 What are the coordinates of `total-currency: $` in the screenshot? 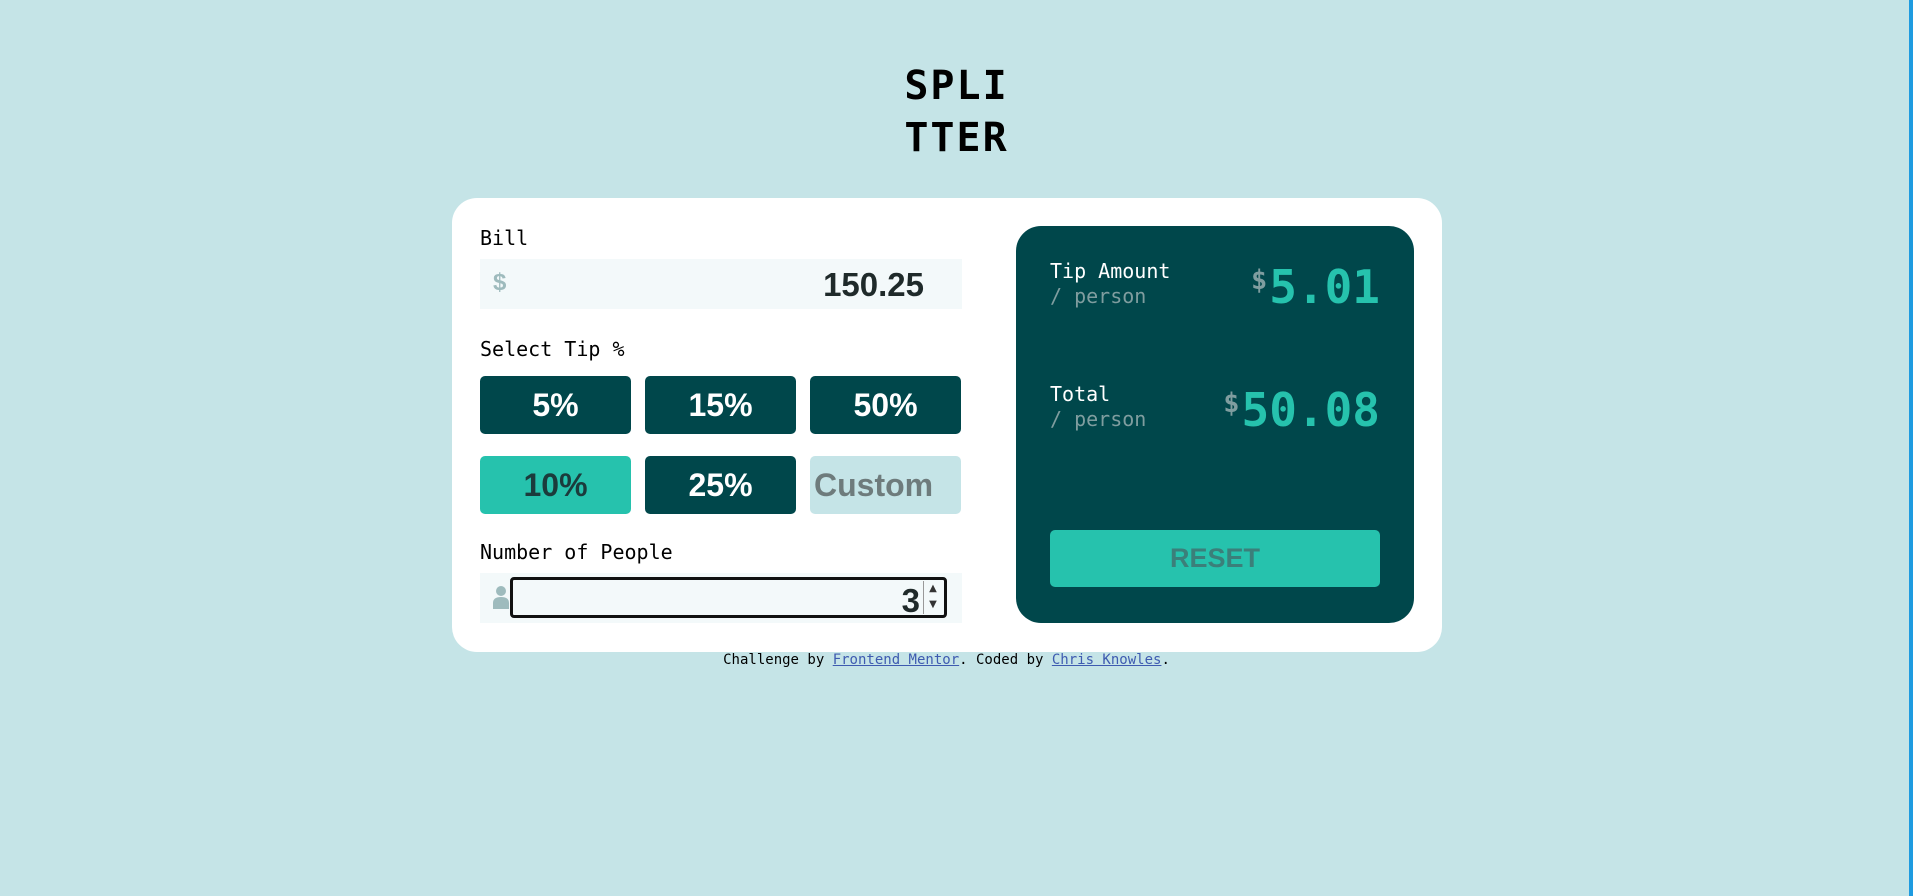 It's located at (1231, 403).